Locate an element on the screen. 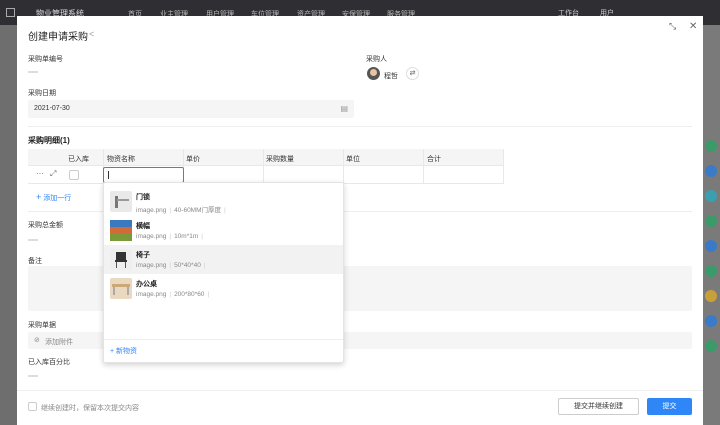 The width and height of the screenshot is (720, 425). item-option-desk: 办公桌 image.png | 200*80*60 | is located at coordinates (223, 288).